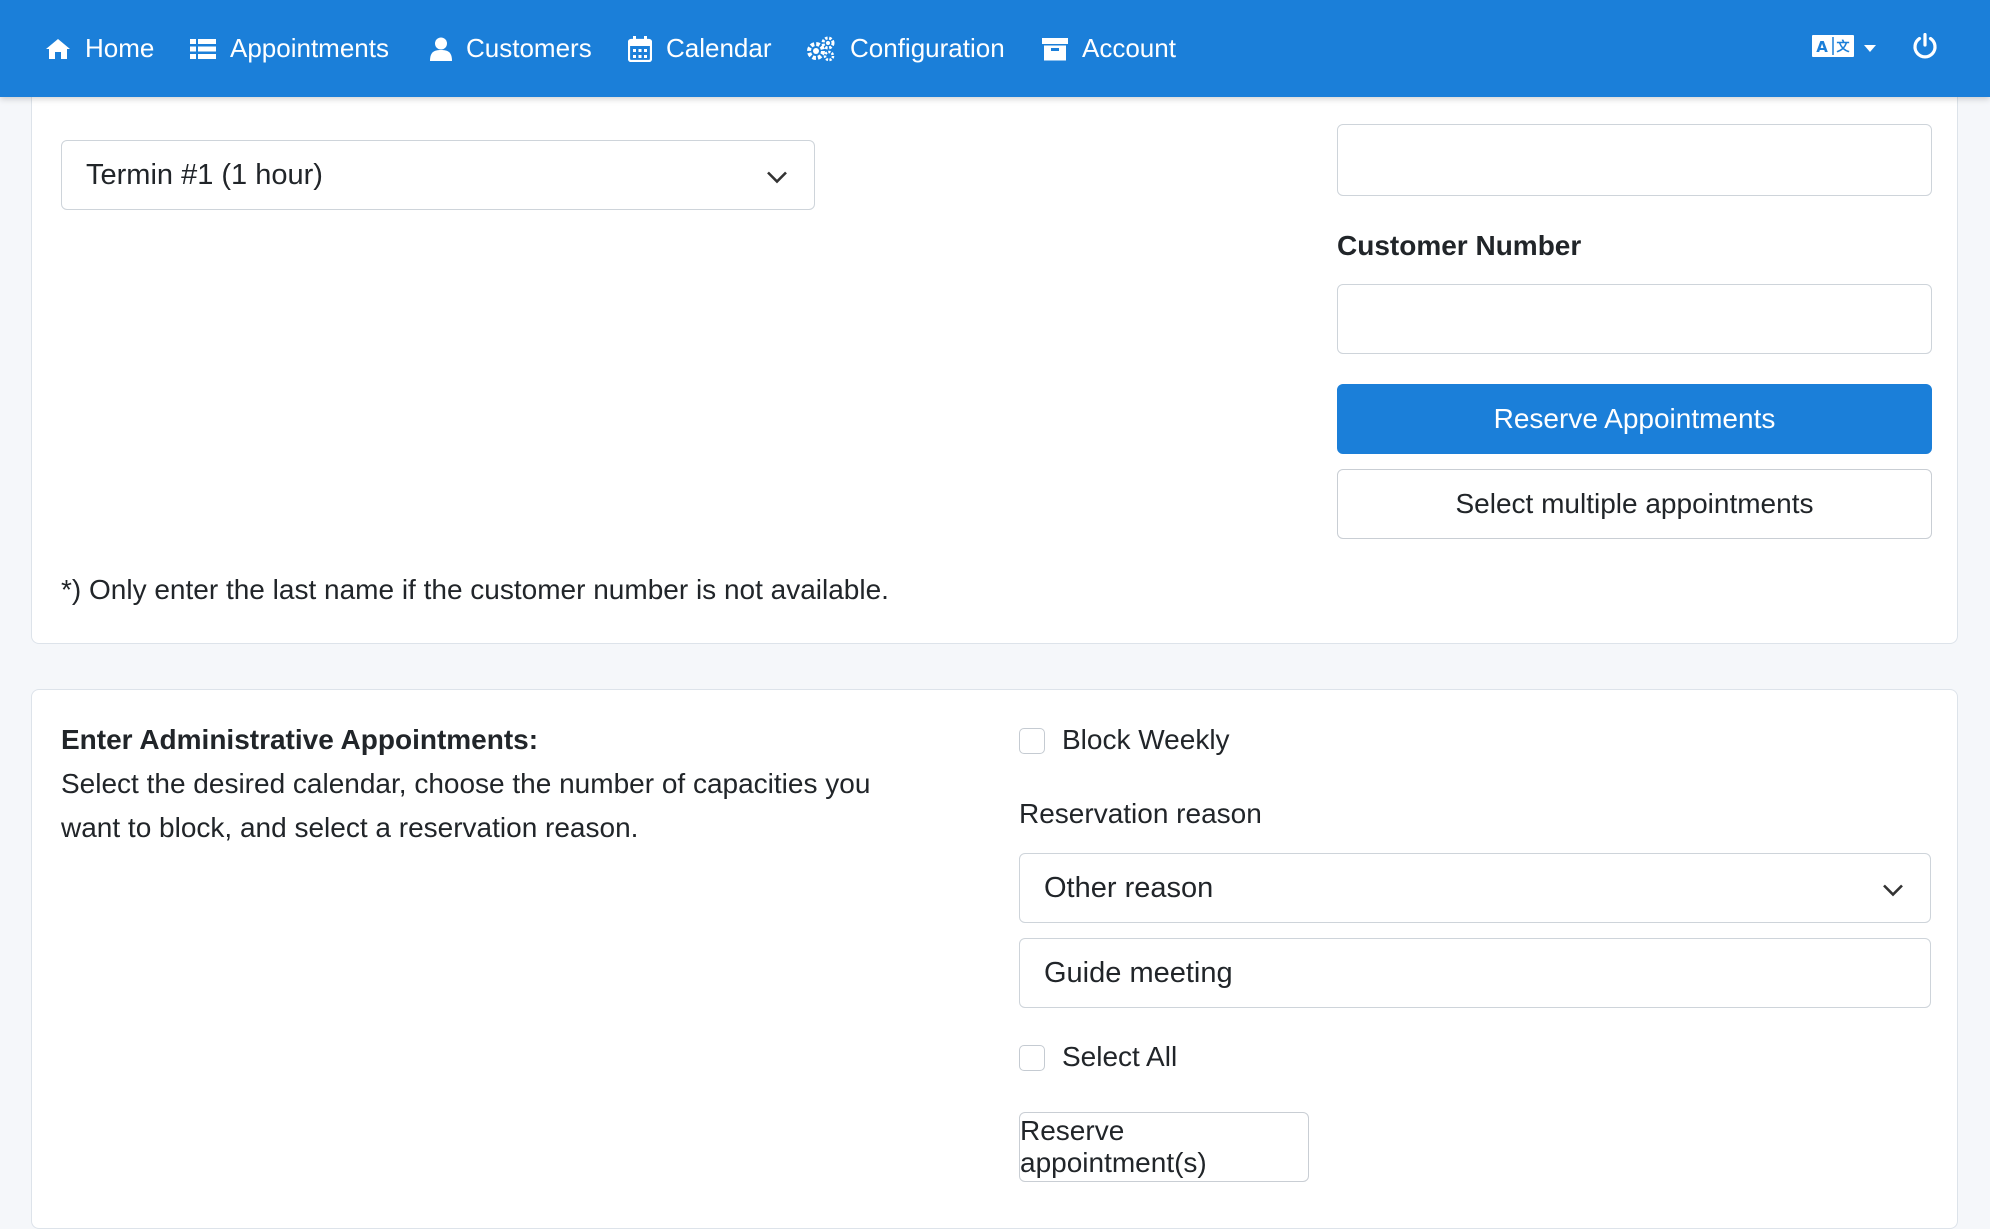 The image size is (1990, 1229). What do you see at coordinates (1164, 1147) in the screenshot?
I see `reserve-admin-appointments-button: Reserve appointment(s)` at bounding box center [1164, 1147].